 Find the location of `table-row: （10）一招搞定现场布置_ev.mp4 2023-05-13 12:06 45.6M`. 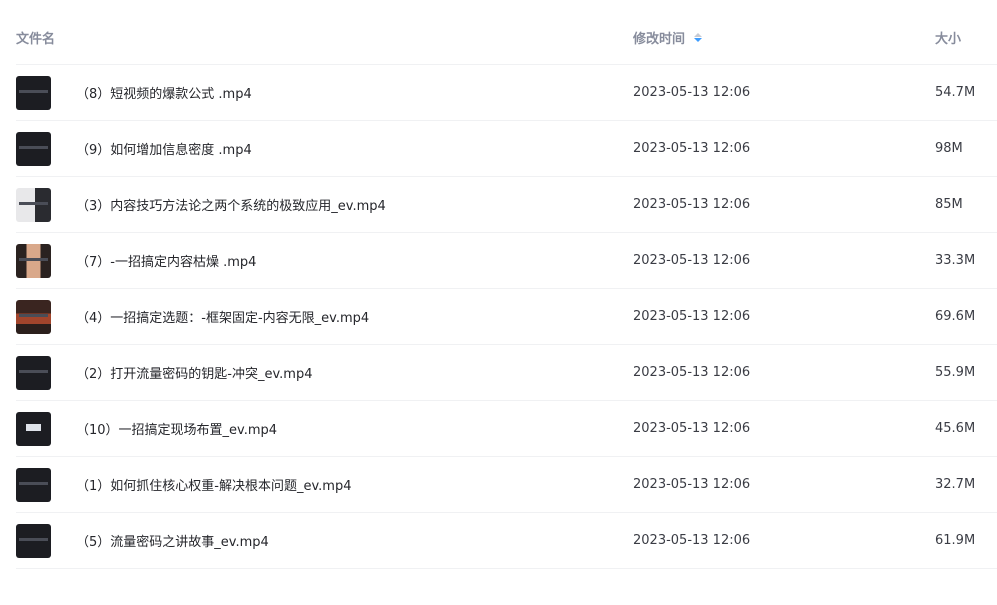

table-row: （10）一招搞定现场布置_ev.mp4 2023-05-13 12:06 45.6M is located at coordinates (506, 429).